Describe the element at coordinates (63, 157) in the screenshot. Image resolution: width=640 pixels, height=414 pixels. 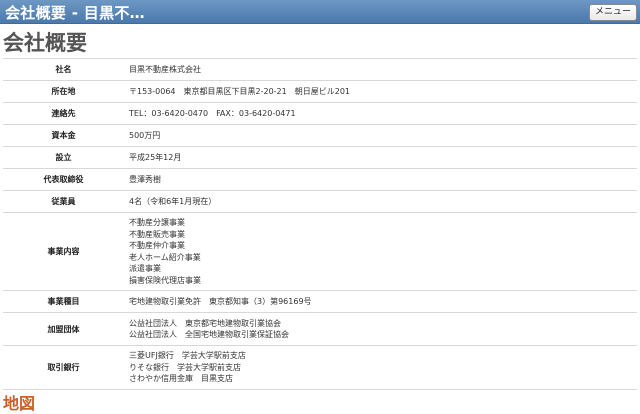
I see `row-label: 設立` at that location.